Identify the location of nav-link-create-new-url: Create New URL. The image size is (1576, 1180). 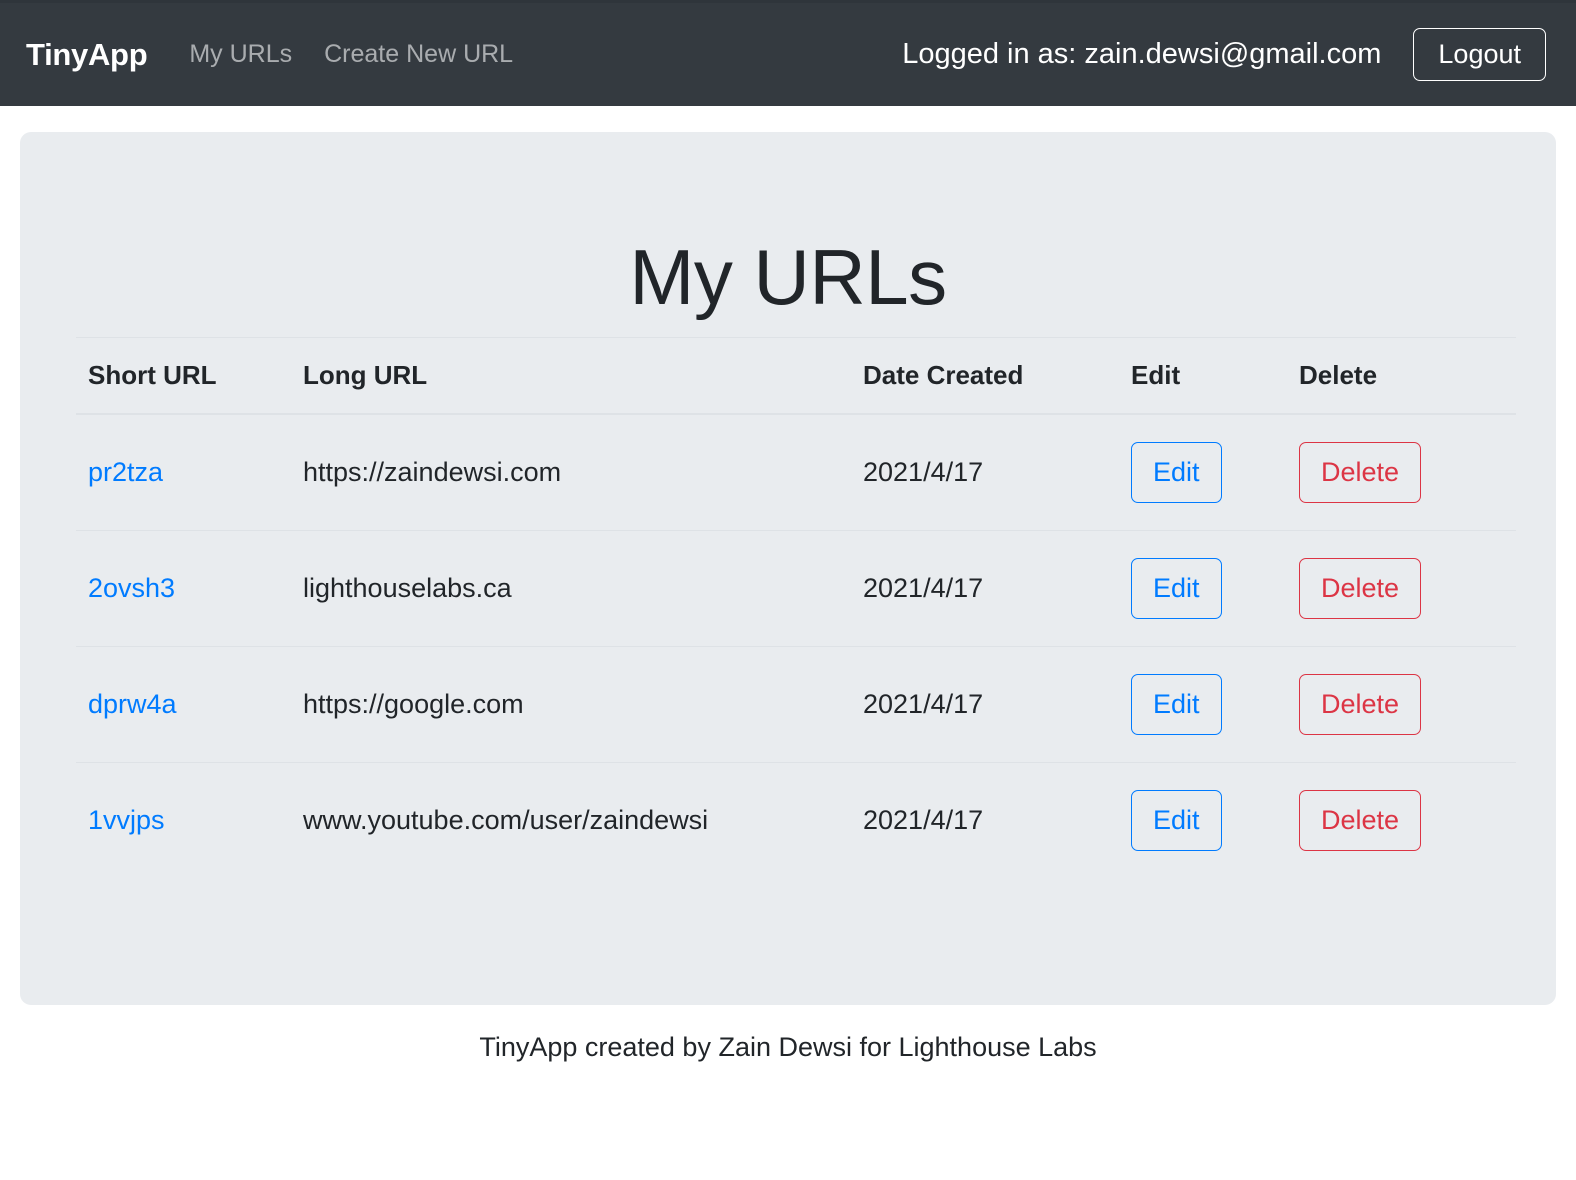
(418, 54).